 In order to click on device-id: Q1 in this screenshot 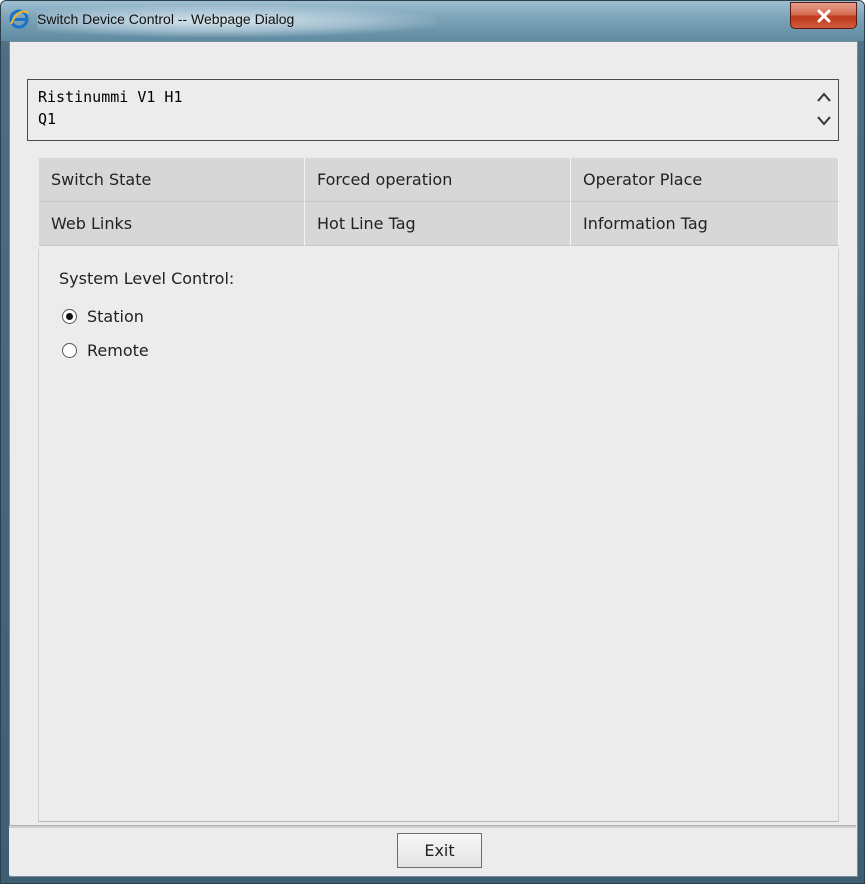, I will do `click(47, 119)`.